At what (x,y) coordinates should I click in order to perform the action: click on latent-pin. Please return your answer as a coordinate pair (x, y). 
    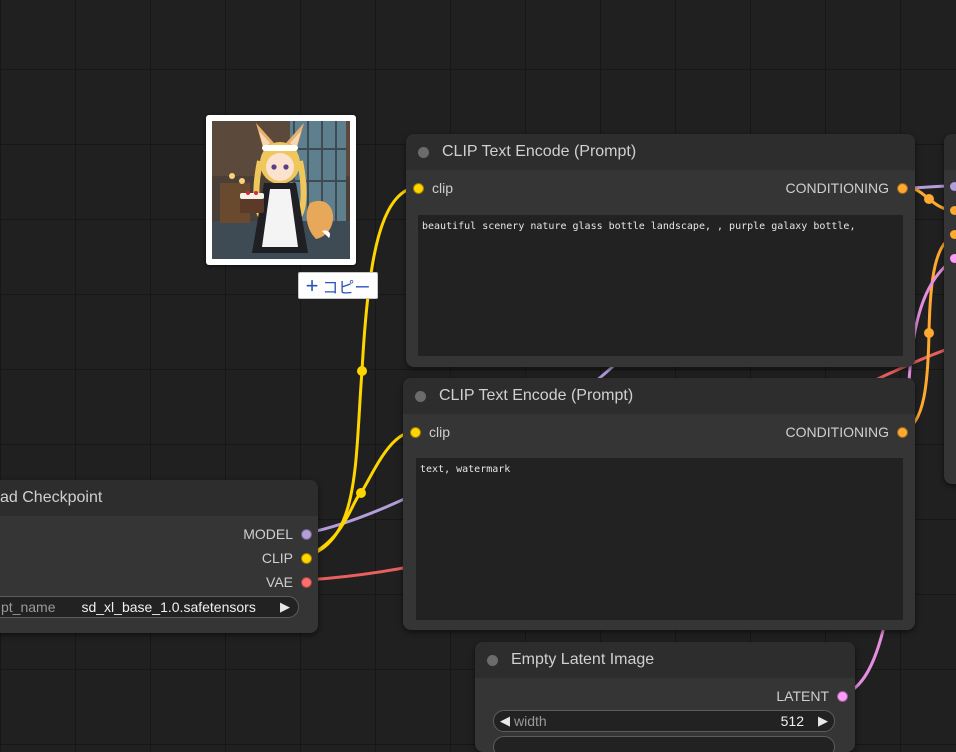
    Looking at the image, I should click on (842, 696).